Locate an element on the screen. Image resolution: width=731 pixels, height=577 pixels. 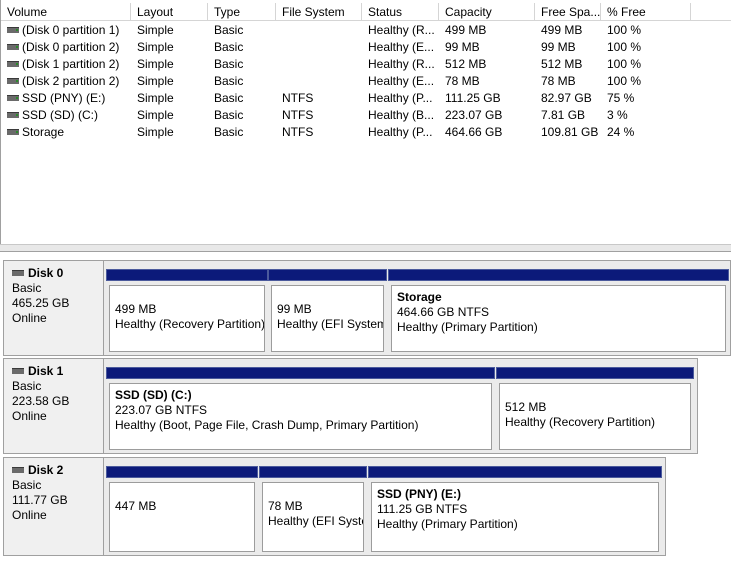
volume-capacity-cell: 78 MB is located at coordinates (462, 81).